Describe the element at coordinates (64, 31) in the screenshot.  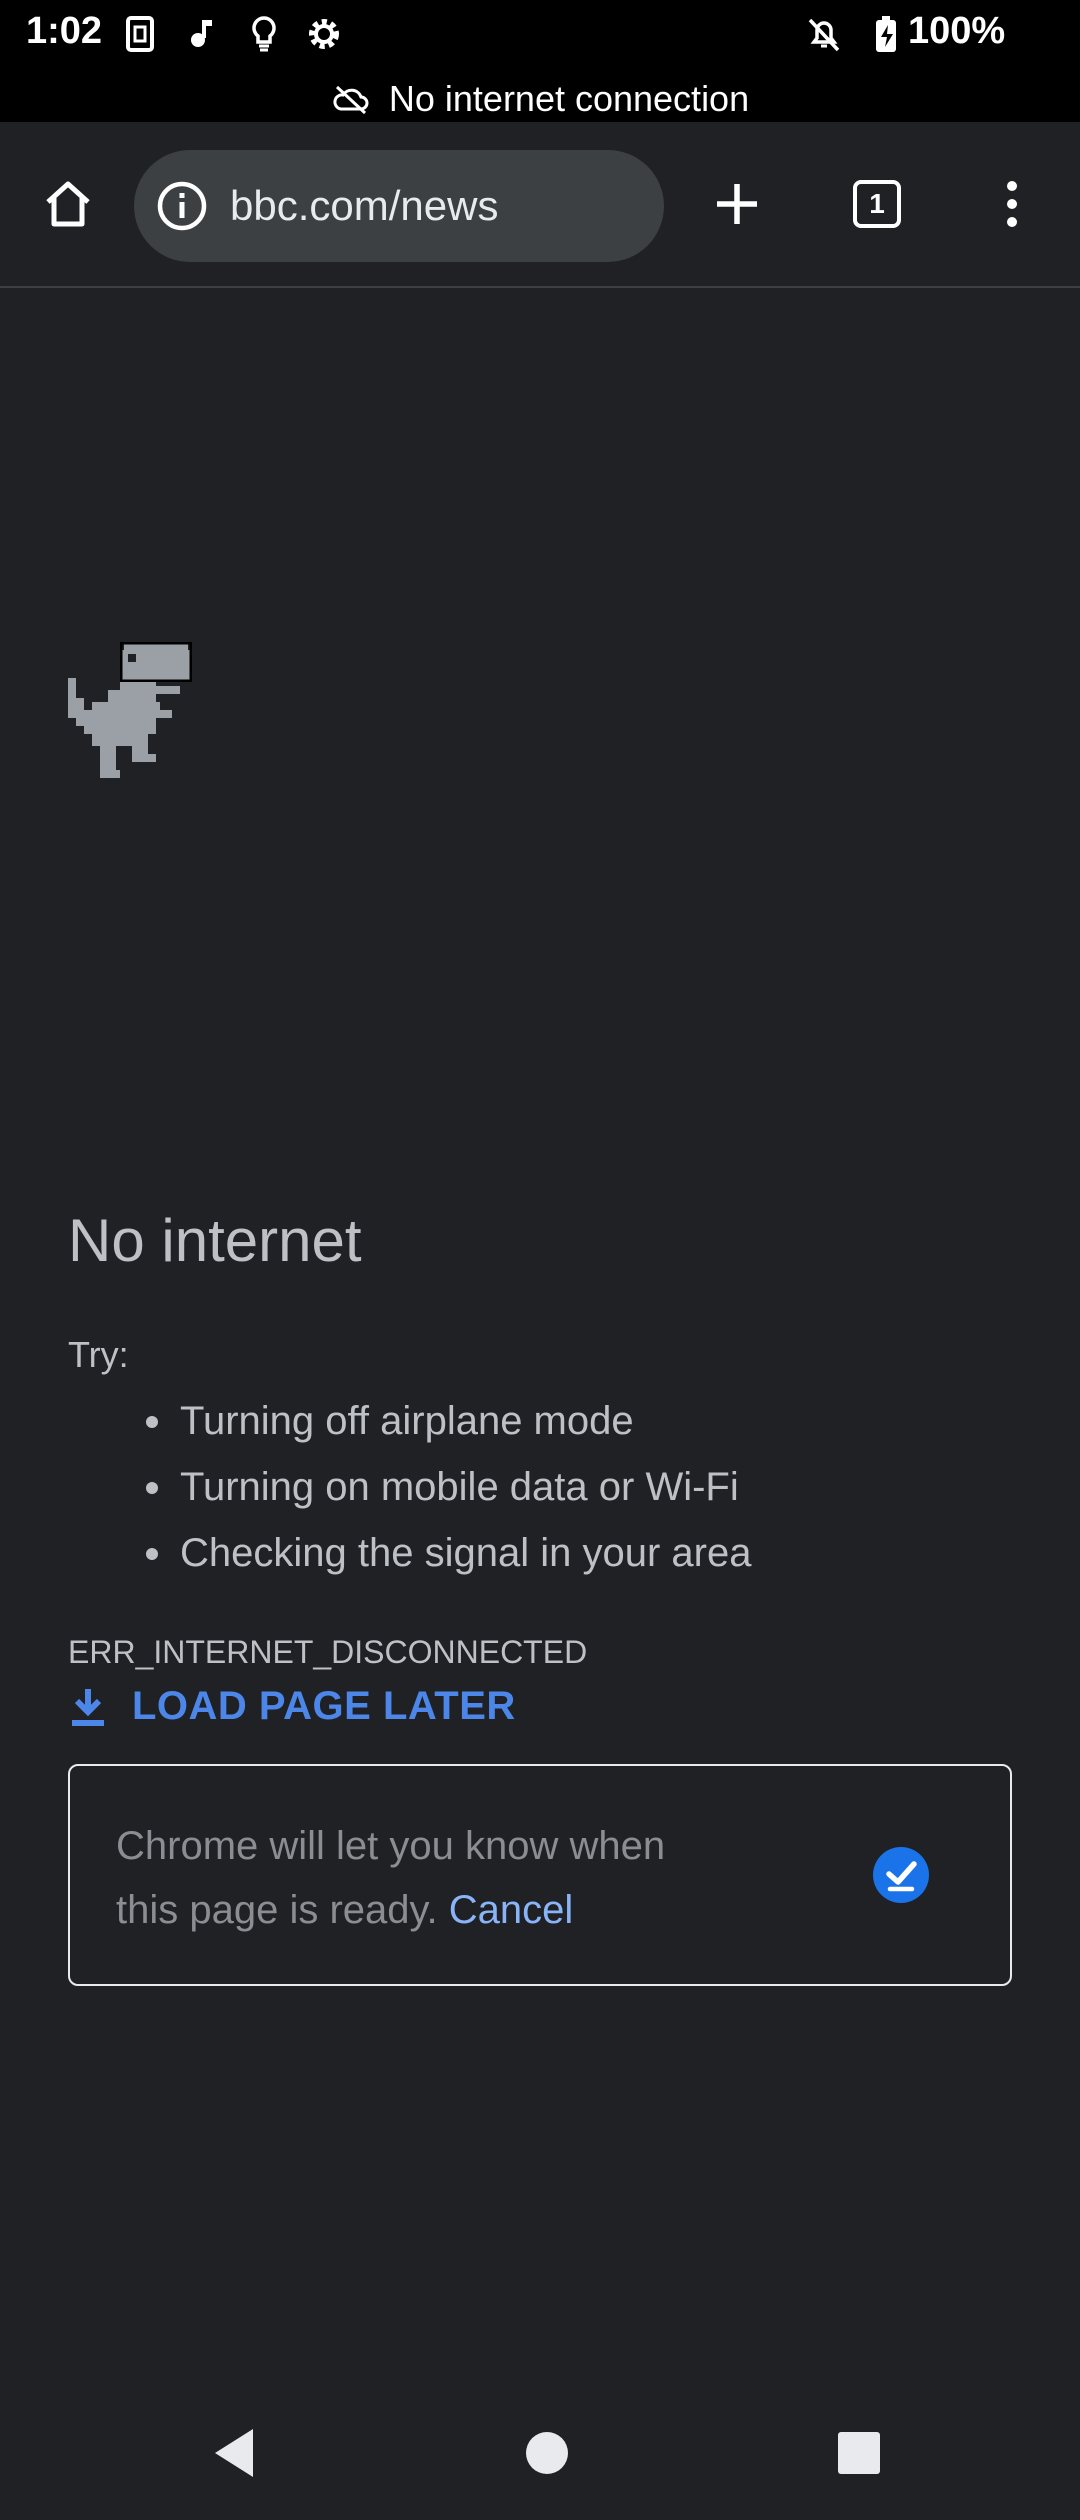
I see `status-time: 1:02` at that location.